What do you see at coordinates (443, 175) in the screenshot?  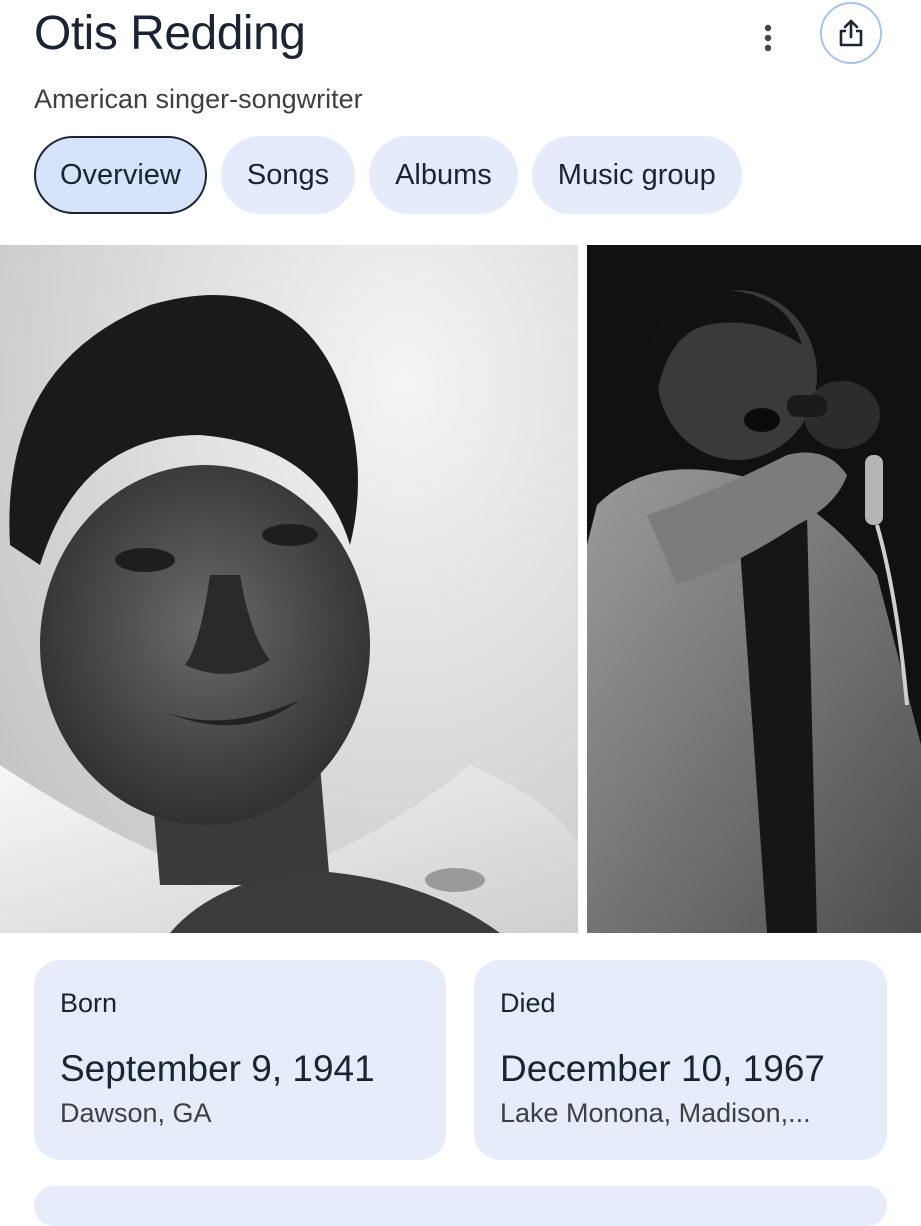 I see `tab-albums: Albums` at bounding box center [443, 175].